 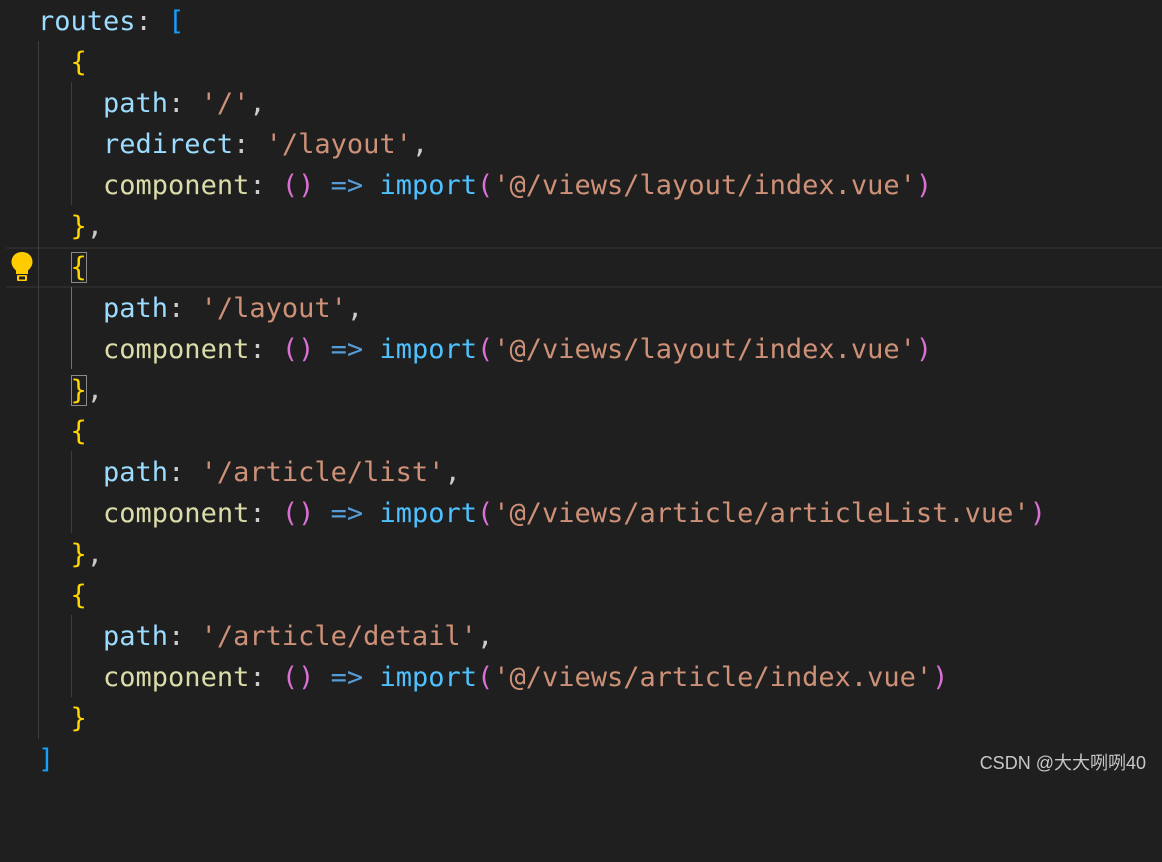 I want to click on token-bracket-matched: {, so click(x=78, y=267).